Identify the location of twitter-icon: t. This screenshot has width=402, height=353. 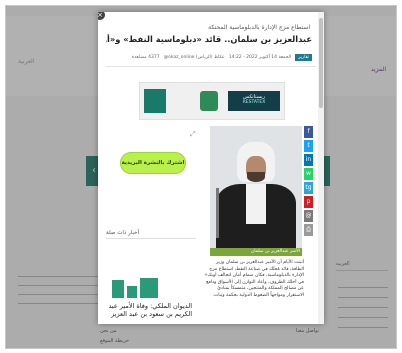
(308, 146).